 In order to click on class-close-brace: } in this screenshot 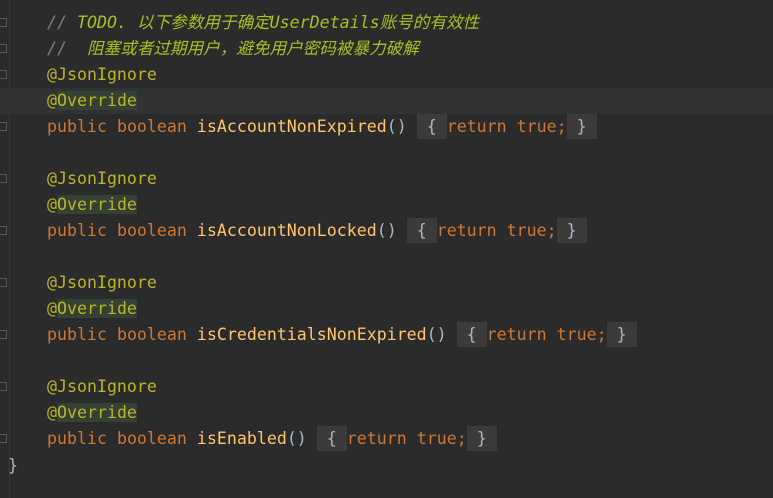, I will do `click(13, 465)`.